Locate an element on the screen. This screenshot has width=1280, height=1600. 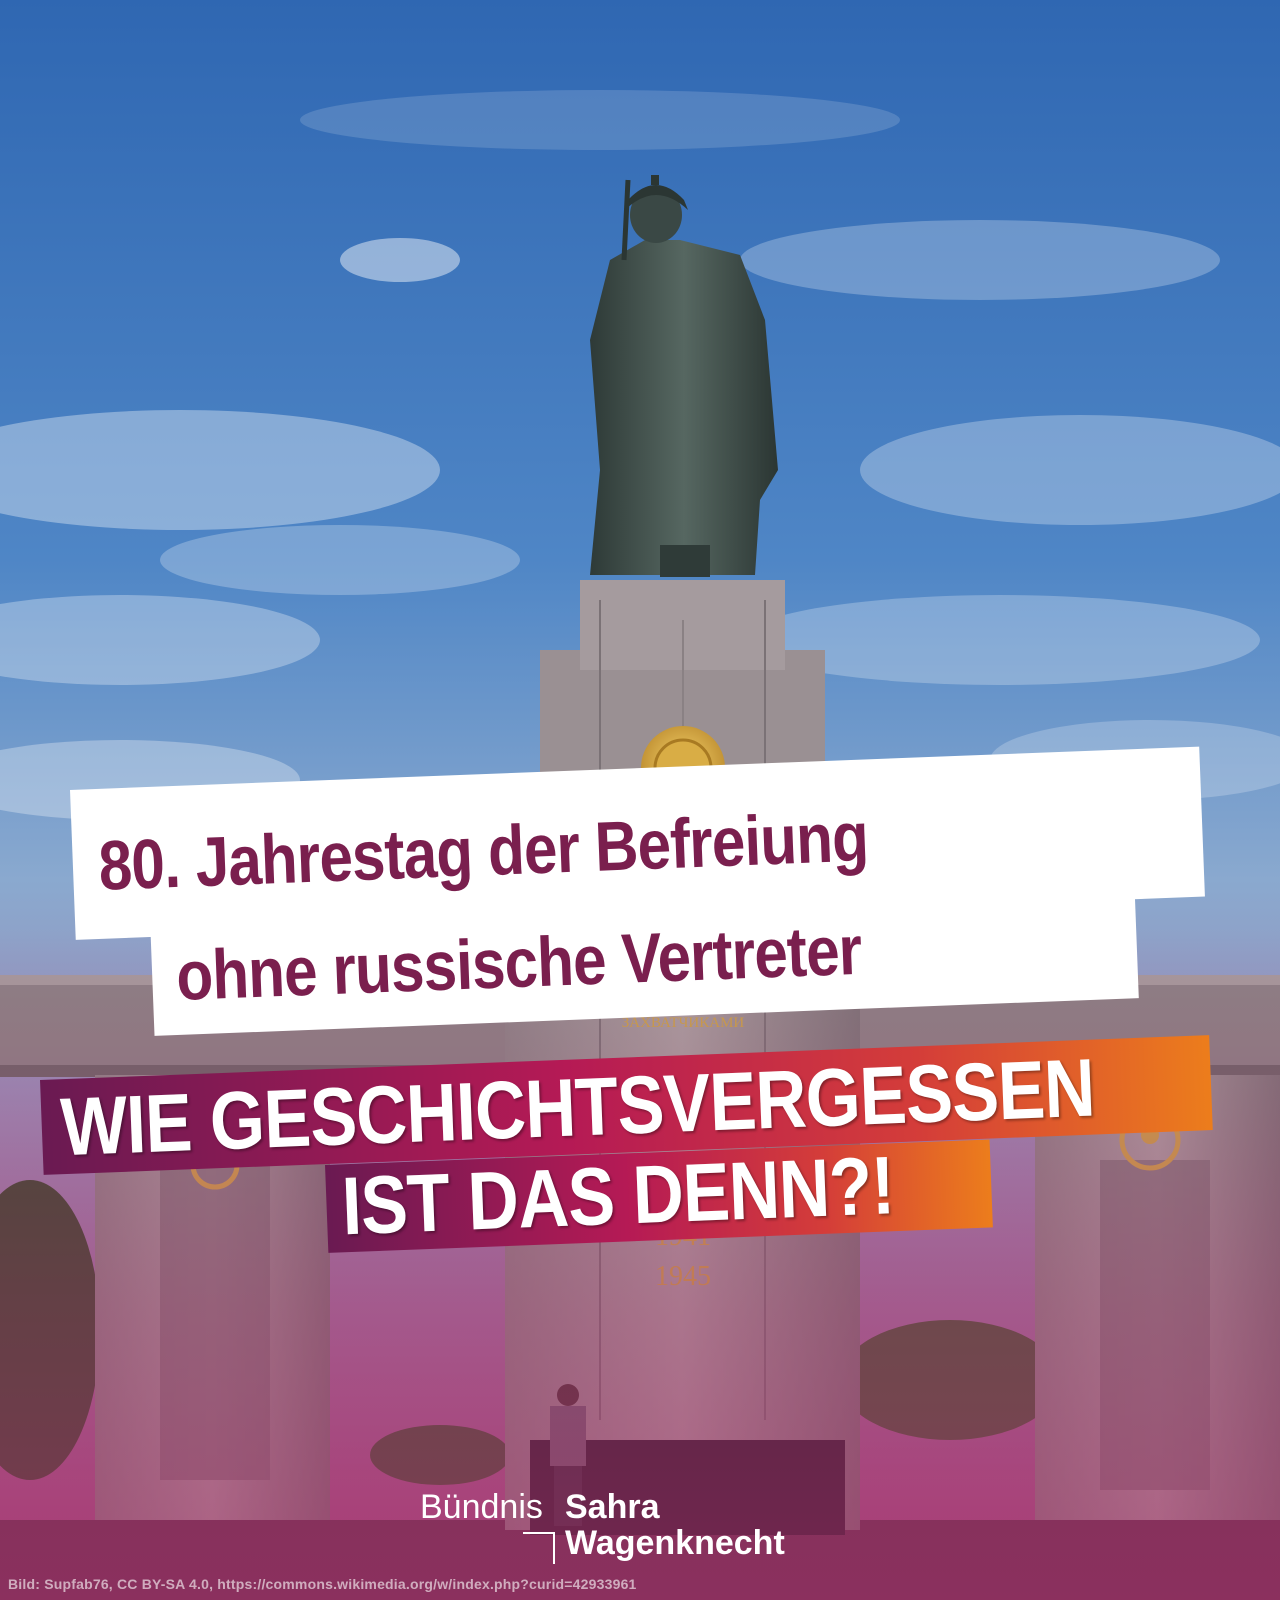
monument-year-end: 1945 is located at coordinates (683, 1276).